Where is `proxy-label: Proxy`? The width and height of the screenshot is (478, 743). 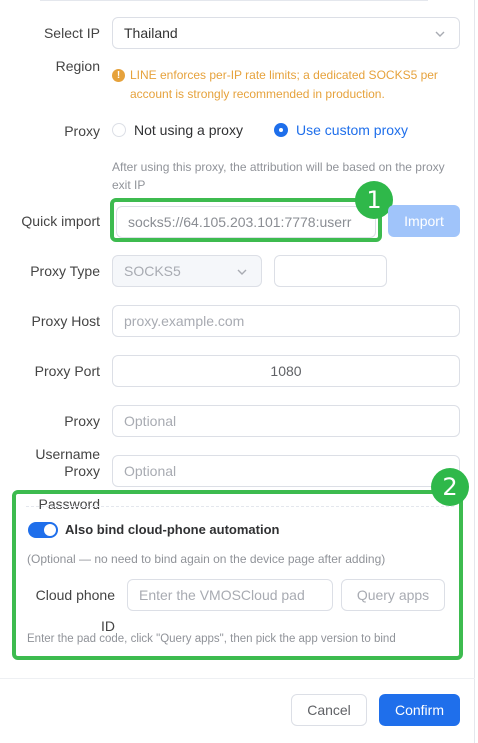
proxy-label: Proxy is located at coordinates (82, 131).